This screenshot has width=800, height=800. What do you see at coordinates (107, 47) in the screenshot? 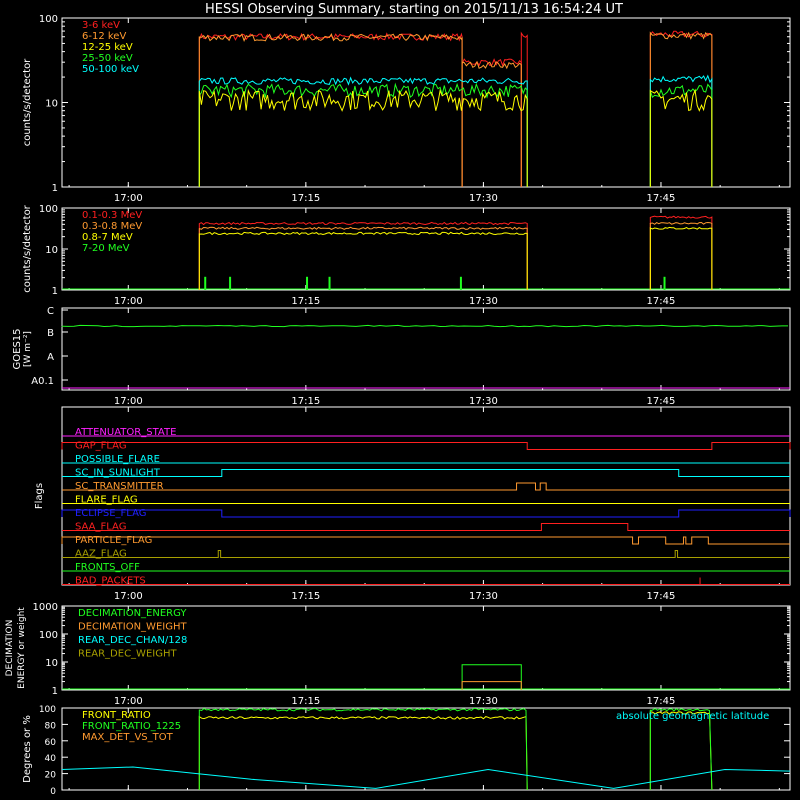
I see `legend-entry: 12-25 keV` at bounding box center [107, 47].